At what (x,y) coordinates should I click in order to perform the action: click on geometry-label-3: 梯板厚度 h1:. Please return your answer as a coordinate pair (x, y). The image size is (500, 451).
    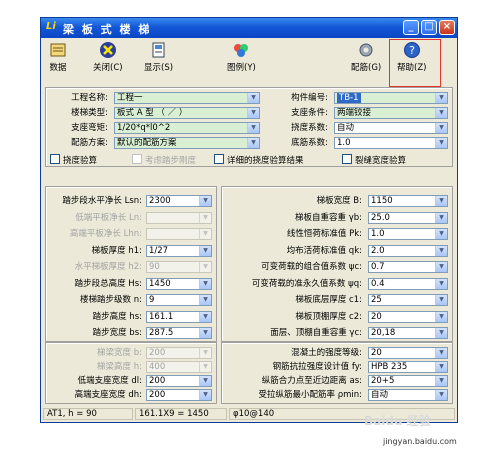
    Looking at the image, I should click on (116, 250).